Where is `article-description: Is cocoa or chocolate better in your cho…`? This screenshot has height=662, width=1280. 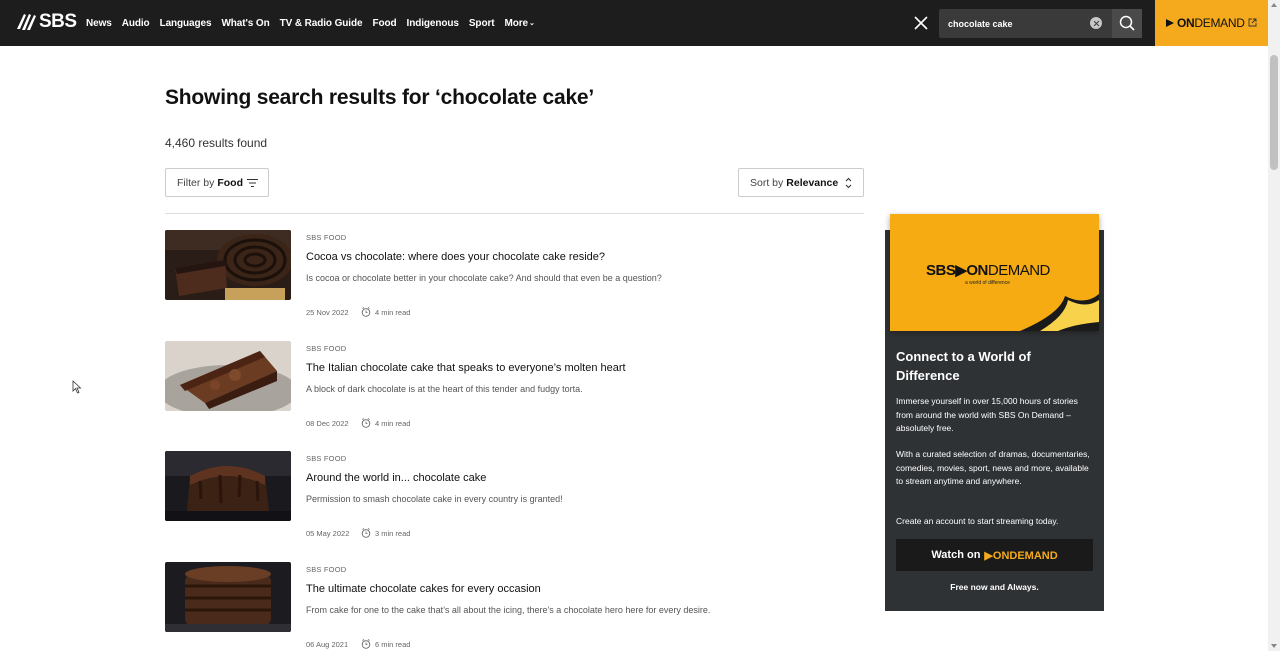
article-description: Is cocoa or chocolate better in your cho… is located at coordinates (484, 278).